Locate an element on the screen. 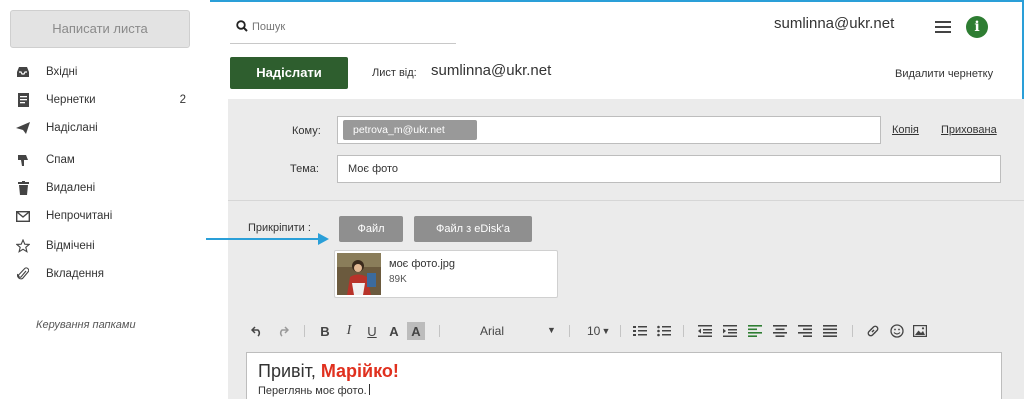 The width and height of the screenshot is (1024, 399). search-input is located at coordinates (337, 27).